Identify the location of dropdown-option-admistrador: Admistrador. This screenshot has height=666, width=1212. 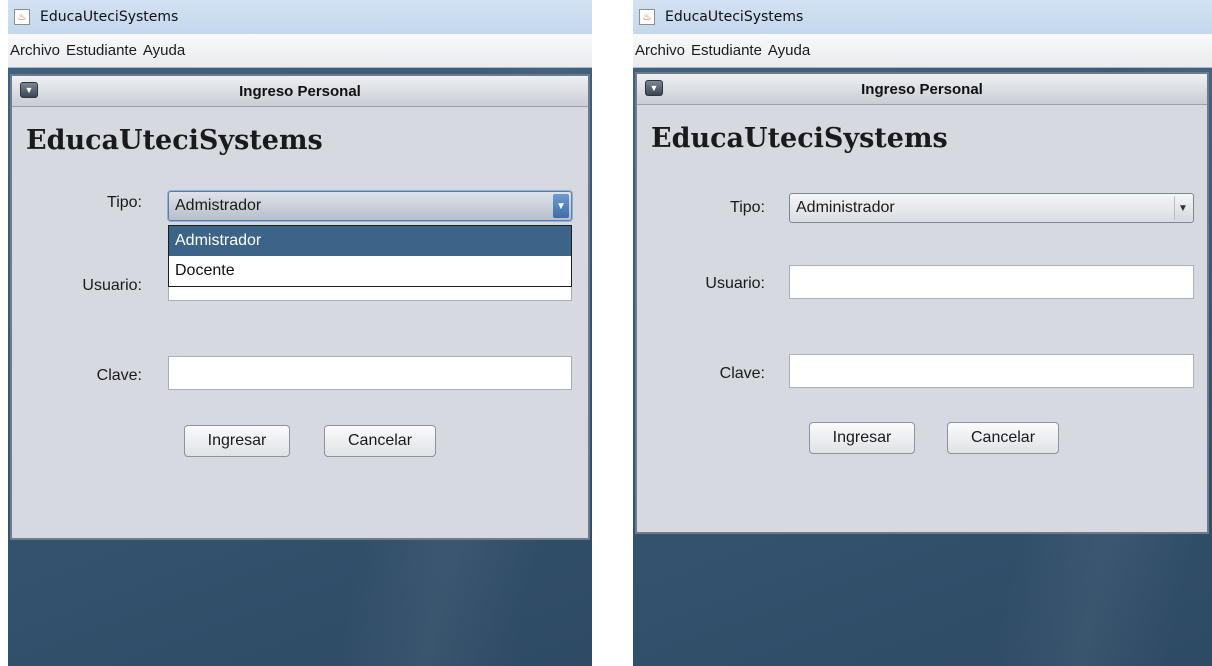
(370, 241).